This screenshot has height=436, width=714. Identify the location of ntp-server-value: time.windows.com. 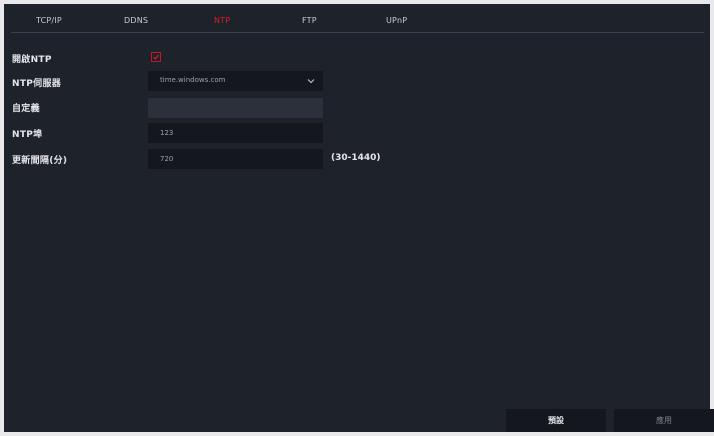
(193, 80).